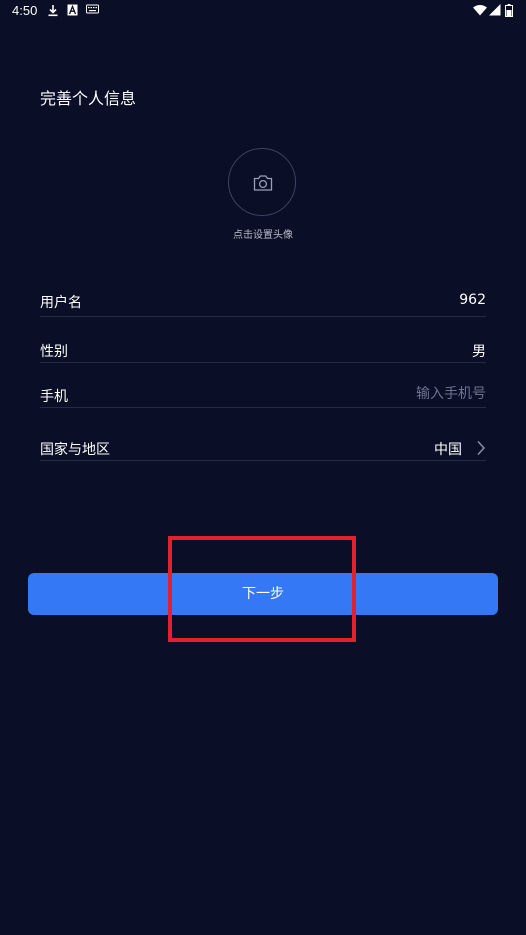 The width and height of the screenshot is (526, 935). Describe the element at coordinates (88, 98) in the screenshot. I see `page-title: 完善个人信息` at that location.